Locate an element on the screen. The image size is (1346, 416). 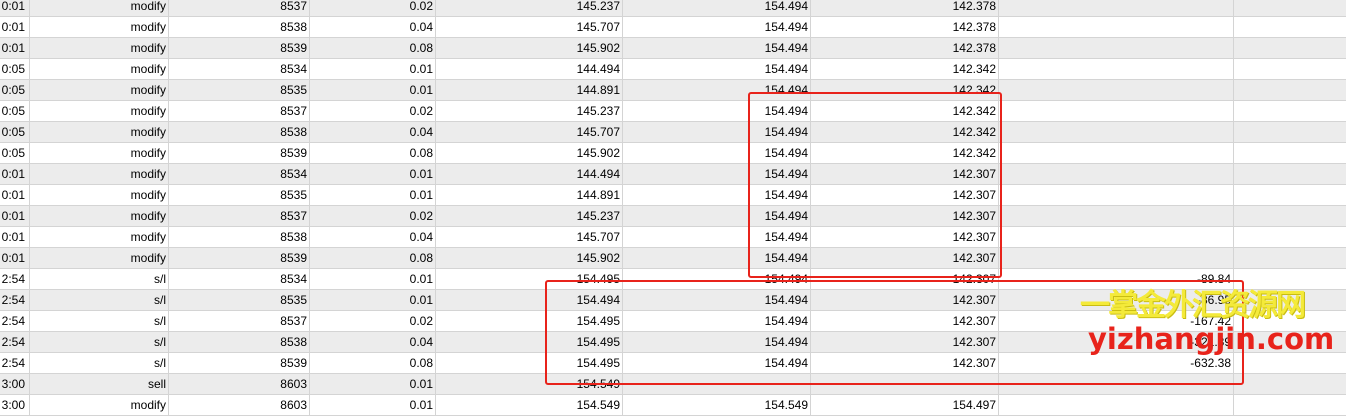
cell-price: 154.495 is located at coordinates (529, 342).